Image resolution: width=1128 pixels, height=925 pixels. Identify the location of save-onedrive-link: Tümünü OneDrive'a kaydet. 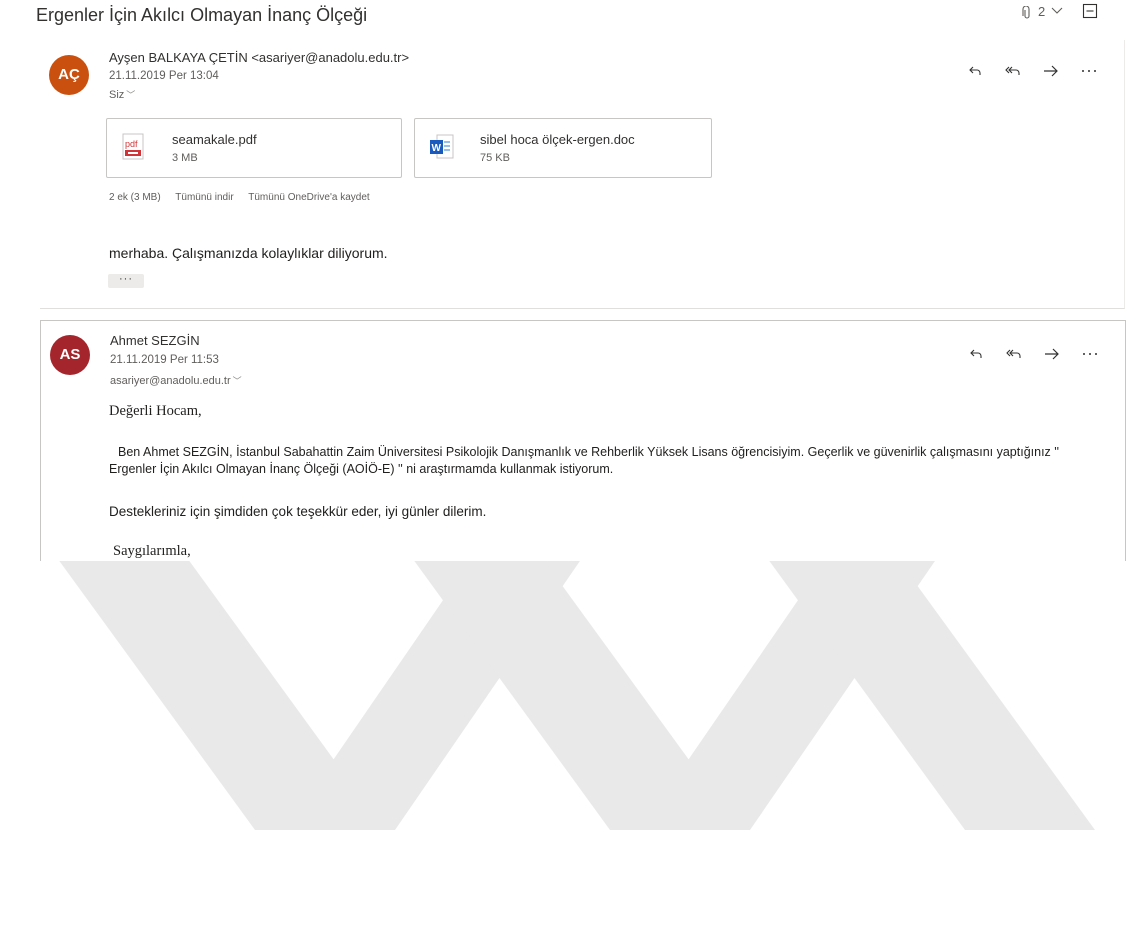
(308, 197).